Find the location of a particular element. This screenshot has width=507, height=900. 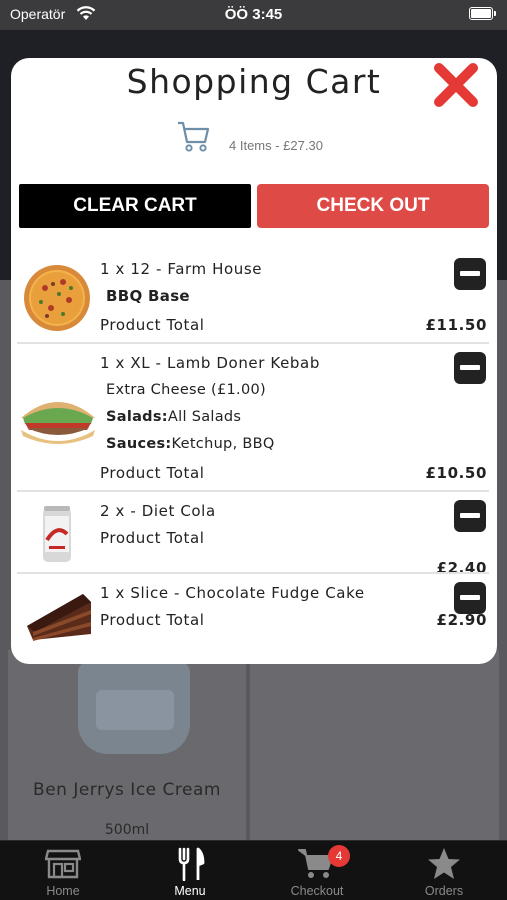

tab-menu-label: Menu is located at coordinates (190, 891).